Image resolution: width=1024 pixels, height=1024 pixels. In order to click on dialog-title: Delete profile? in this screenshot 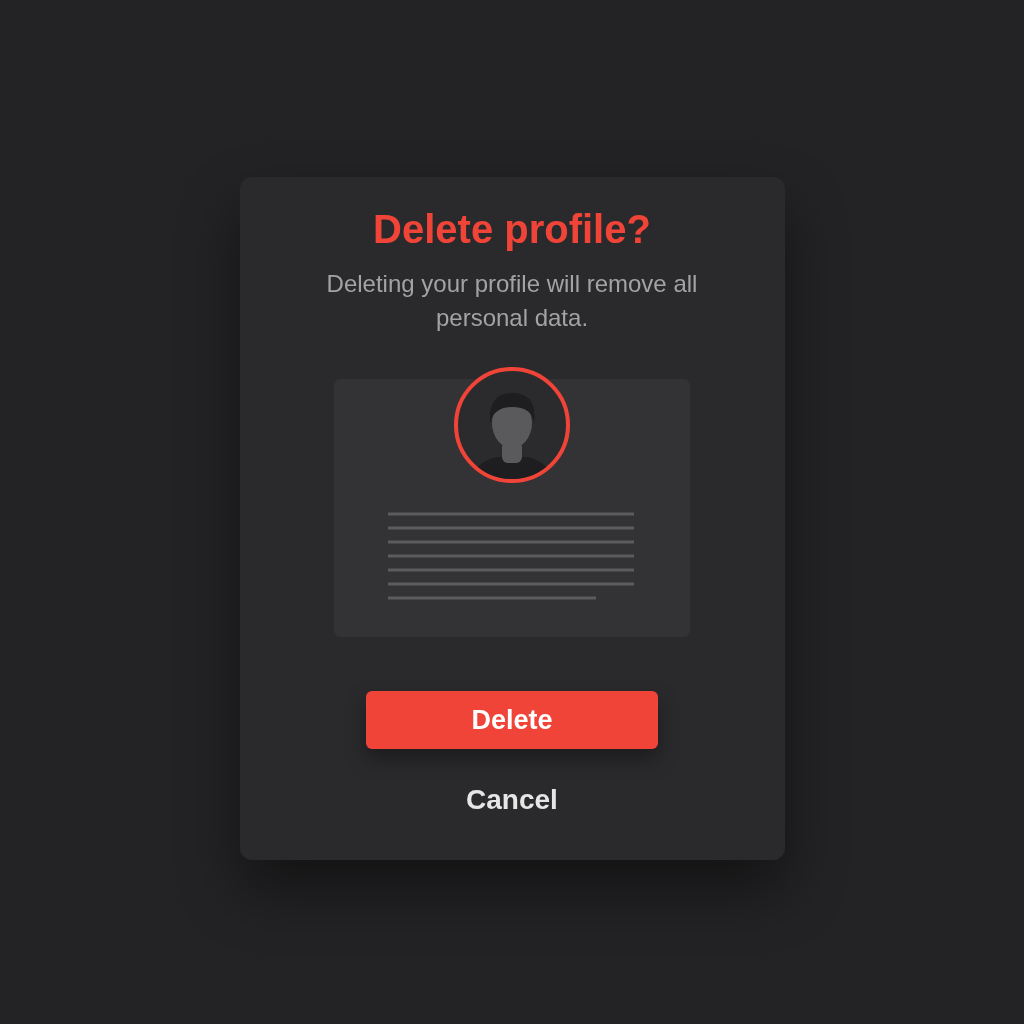, I will do `click(512, 229)`.